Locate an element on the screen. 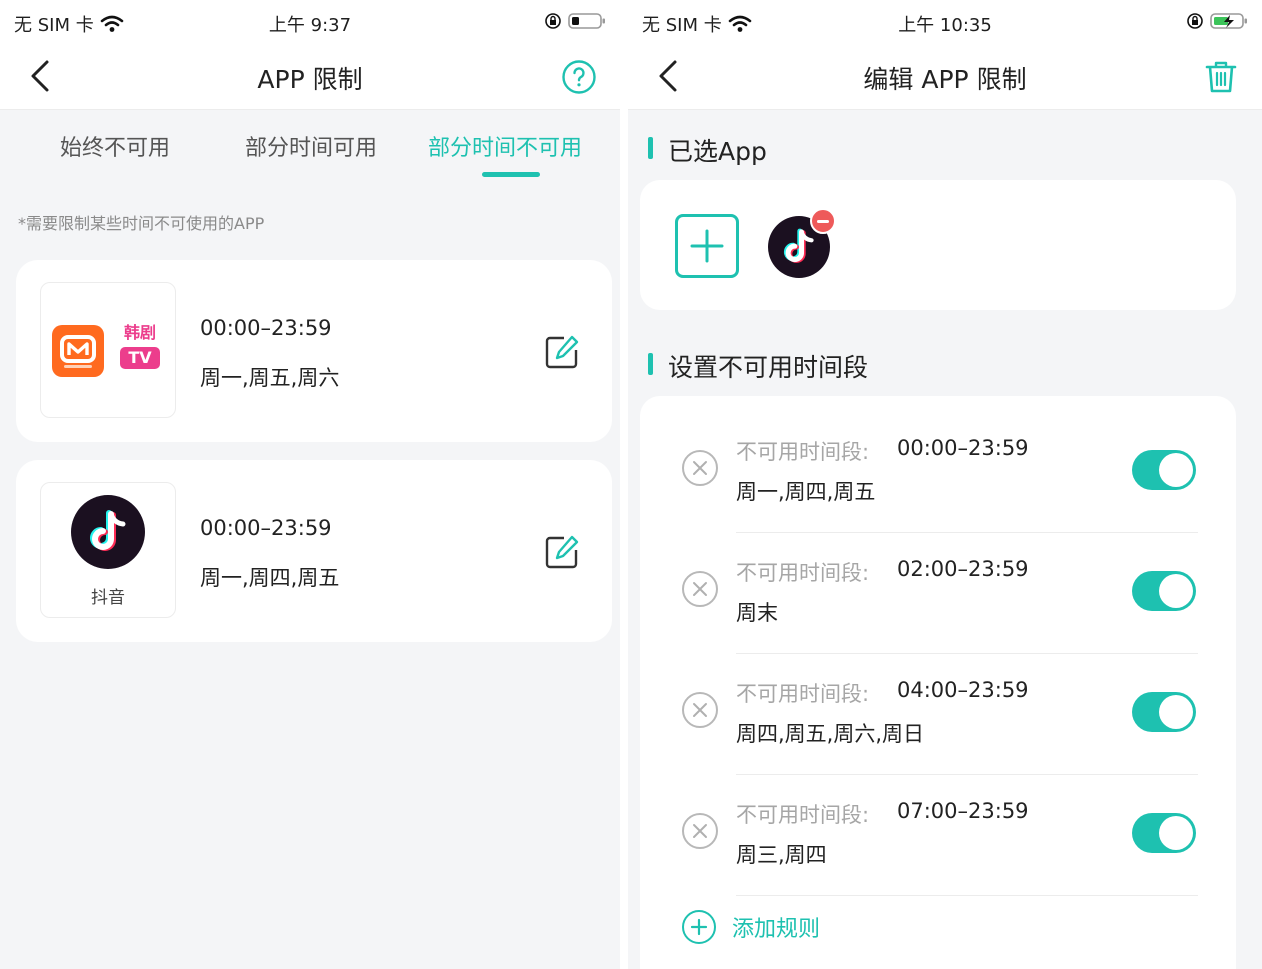 Image resolution: width=1262 pixels, height=969 pixels. trash-icon is located at coordinates (1221, 77).